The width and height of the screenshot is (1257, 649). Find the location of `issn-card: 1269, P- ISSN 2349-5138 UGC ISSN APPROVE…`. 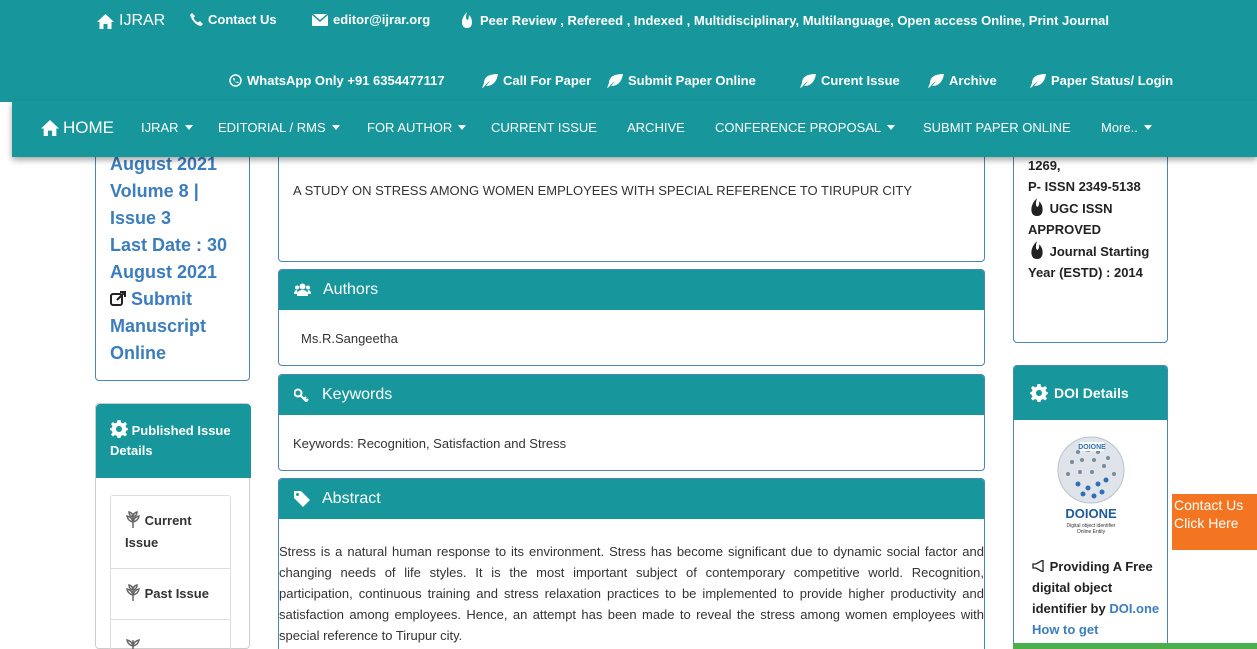

issn-card: 1269, P- ISSN 2349-5138 UGC ISSN APPROVE… is located at coordinates (1090, 241).